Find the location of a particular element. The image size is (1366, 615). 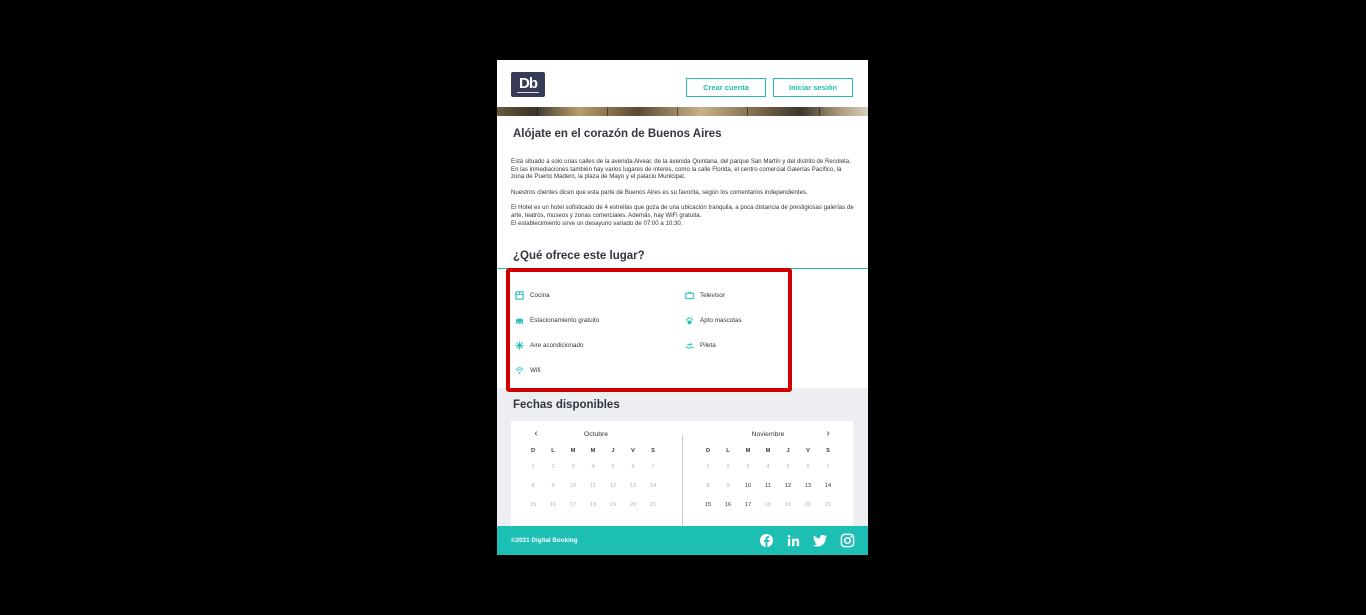

footer: ©2021 Digital Booking is located at coordinates (682, 540).